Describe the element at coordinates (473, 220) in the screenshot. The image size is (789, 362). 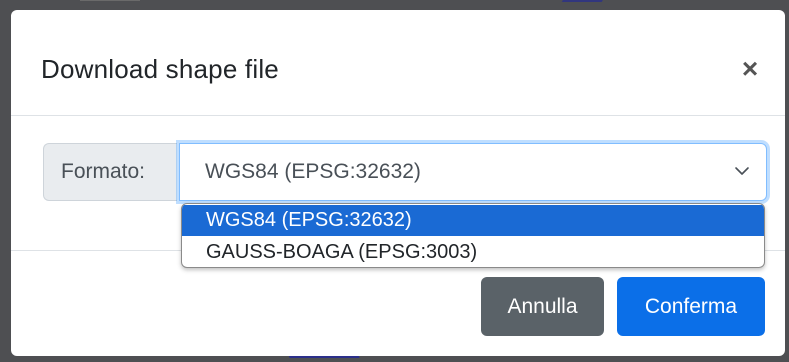
I see `format-option-wgs84: WGS84 (EPSG:32632)` at that location.